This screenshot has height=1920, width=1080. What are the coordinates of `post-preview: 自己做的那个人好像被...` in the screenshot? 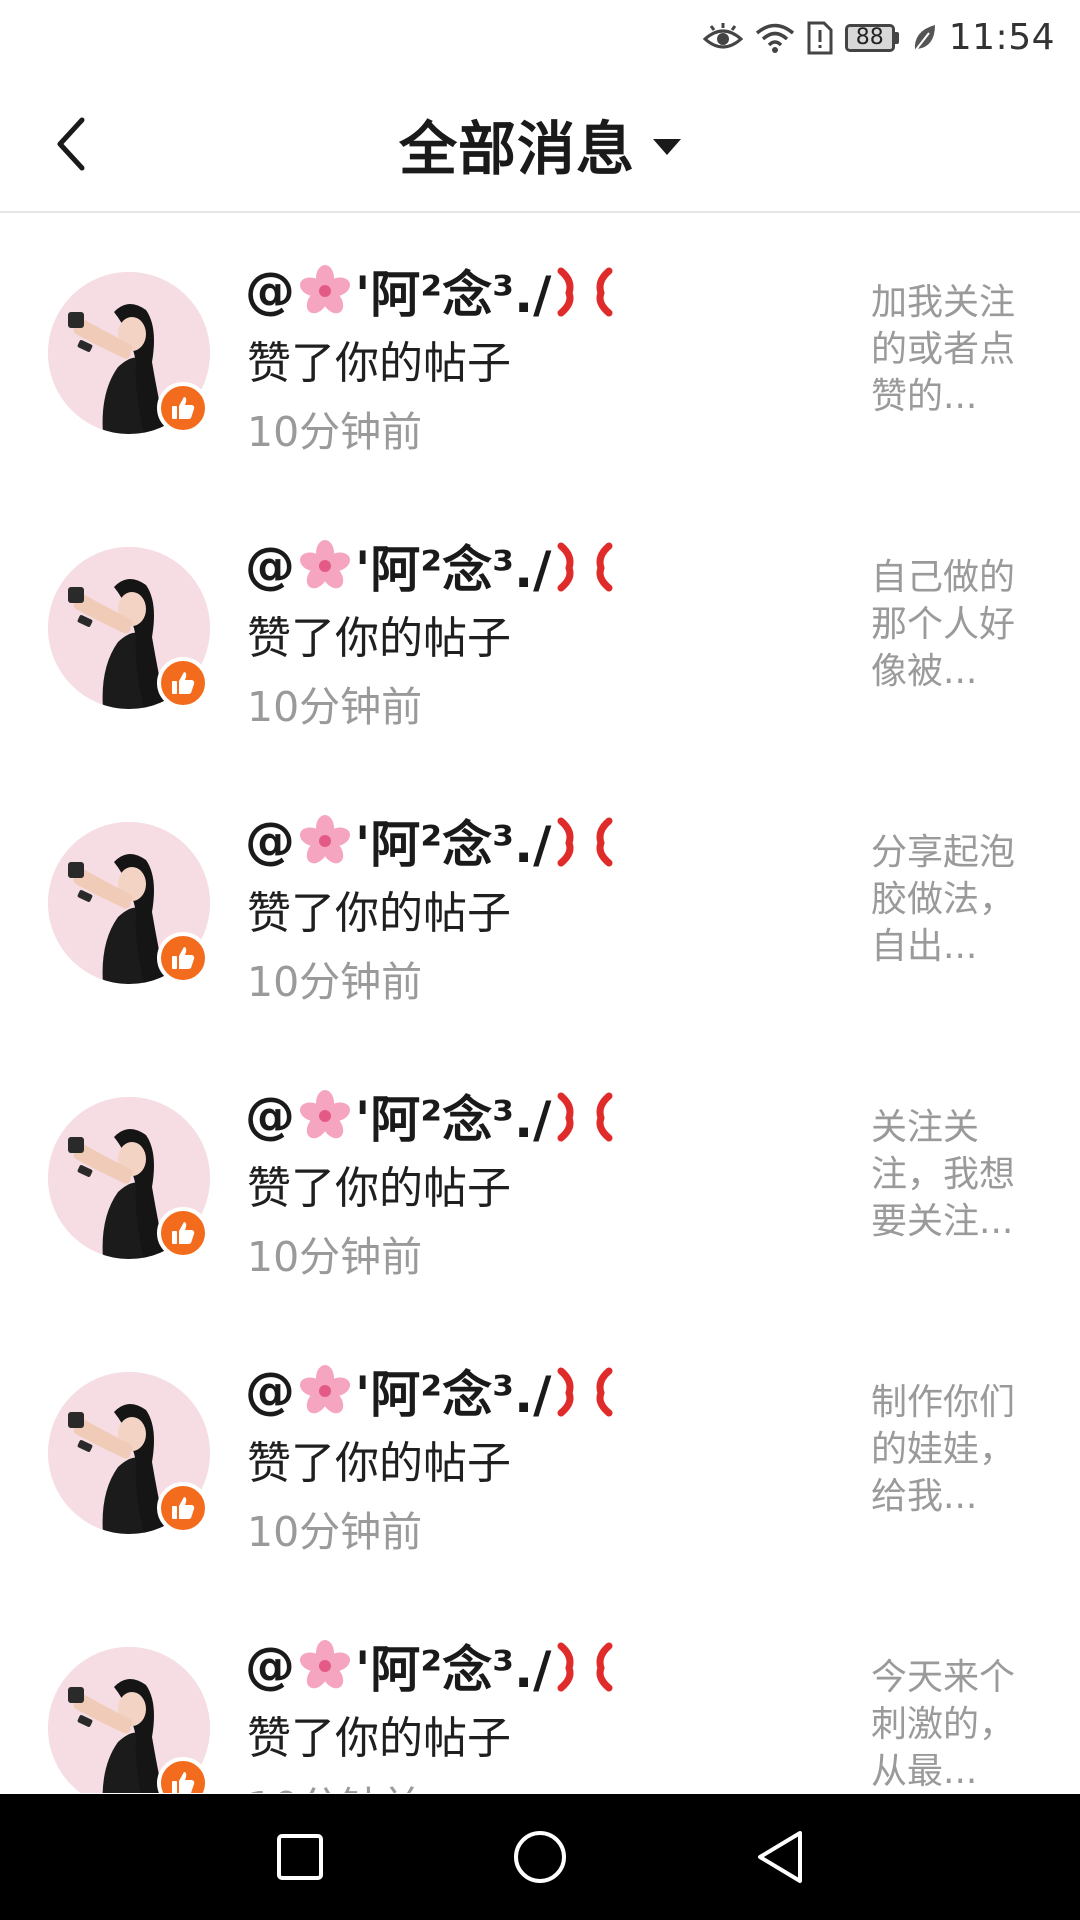 It's located at (951, 624).